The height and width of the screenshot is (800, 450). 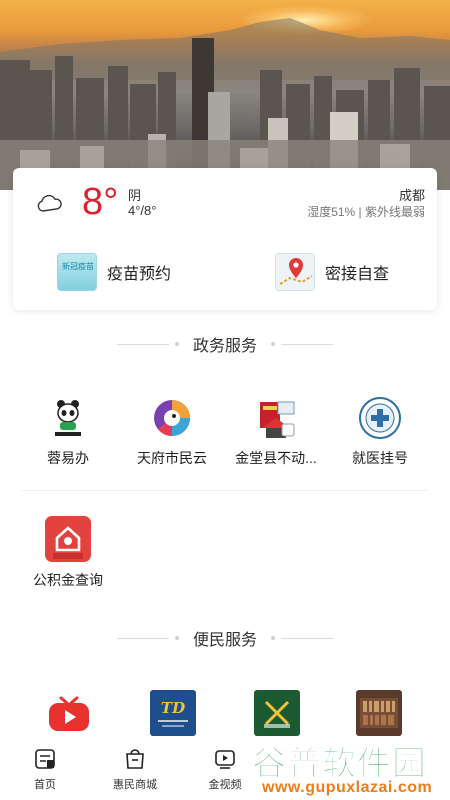 I want to click on life-services-header: 便民服务, so click(x=225, y=638).